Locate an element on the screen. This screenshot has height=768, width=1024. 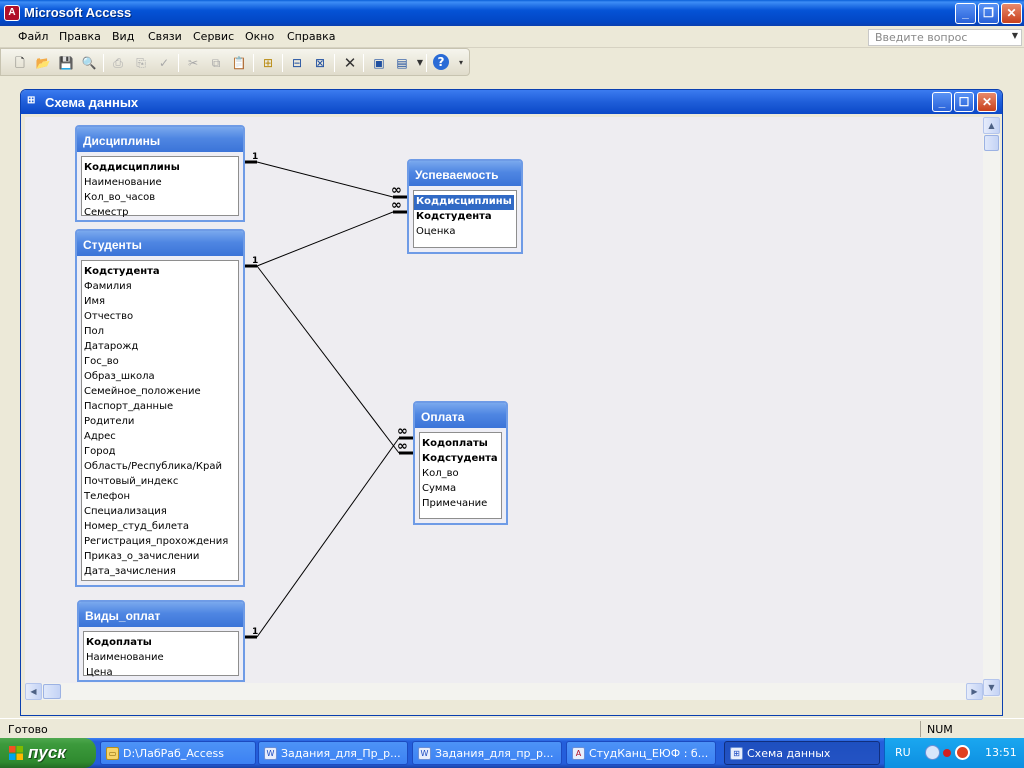
language-indicator: RU is located at coordinates (903, 752).